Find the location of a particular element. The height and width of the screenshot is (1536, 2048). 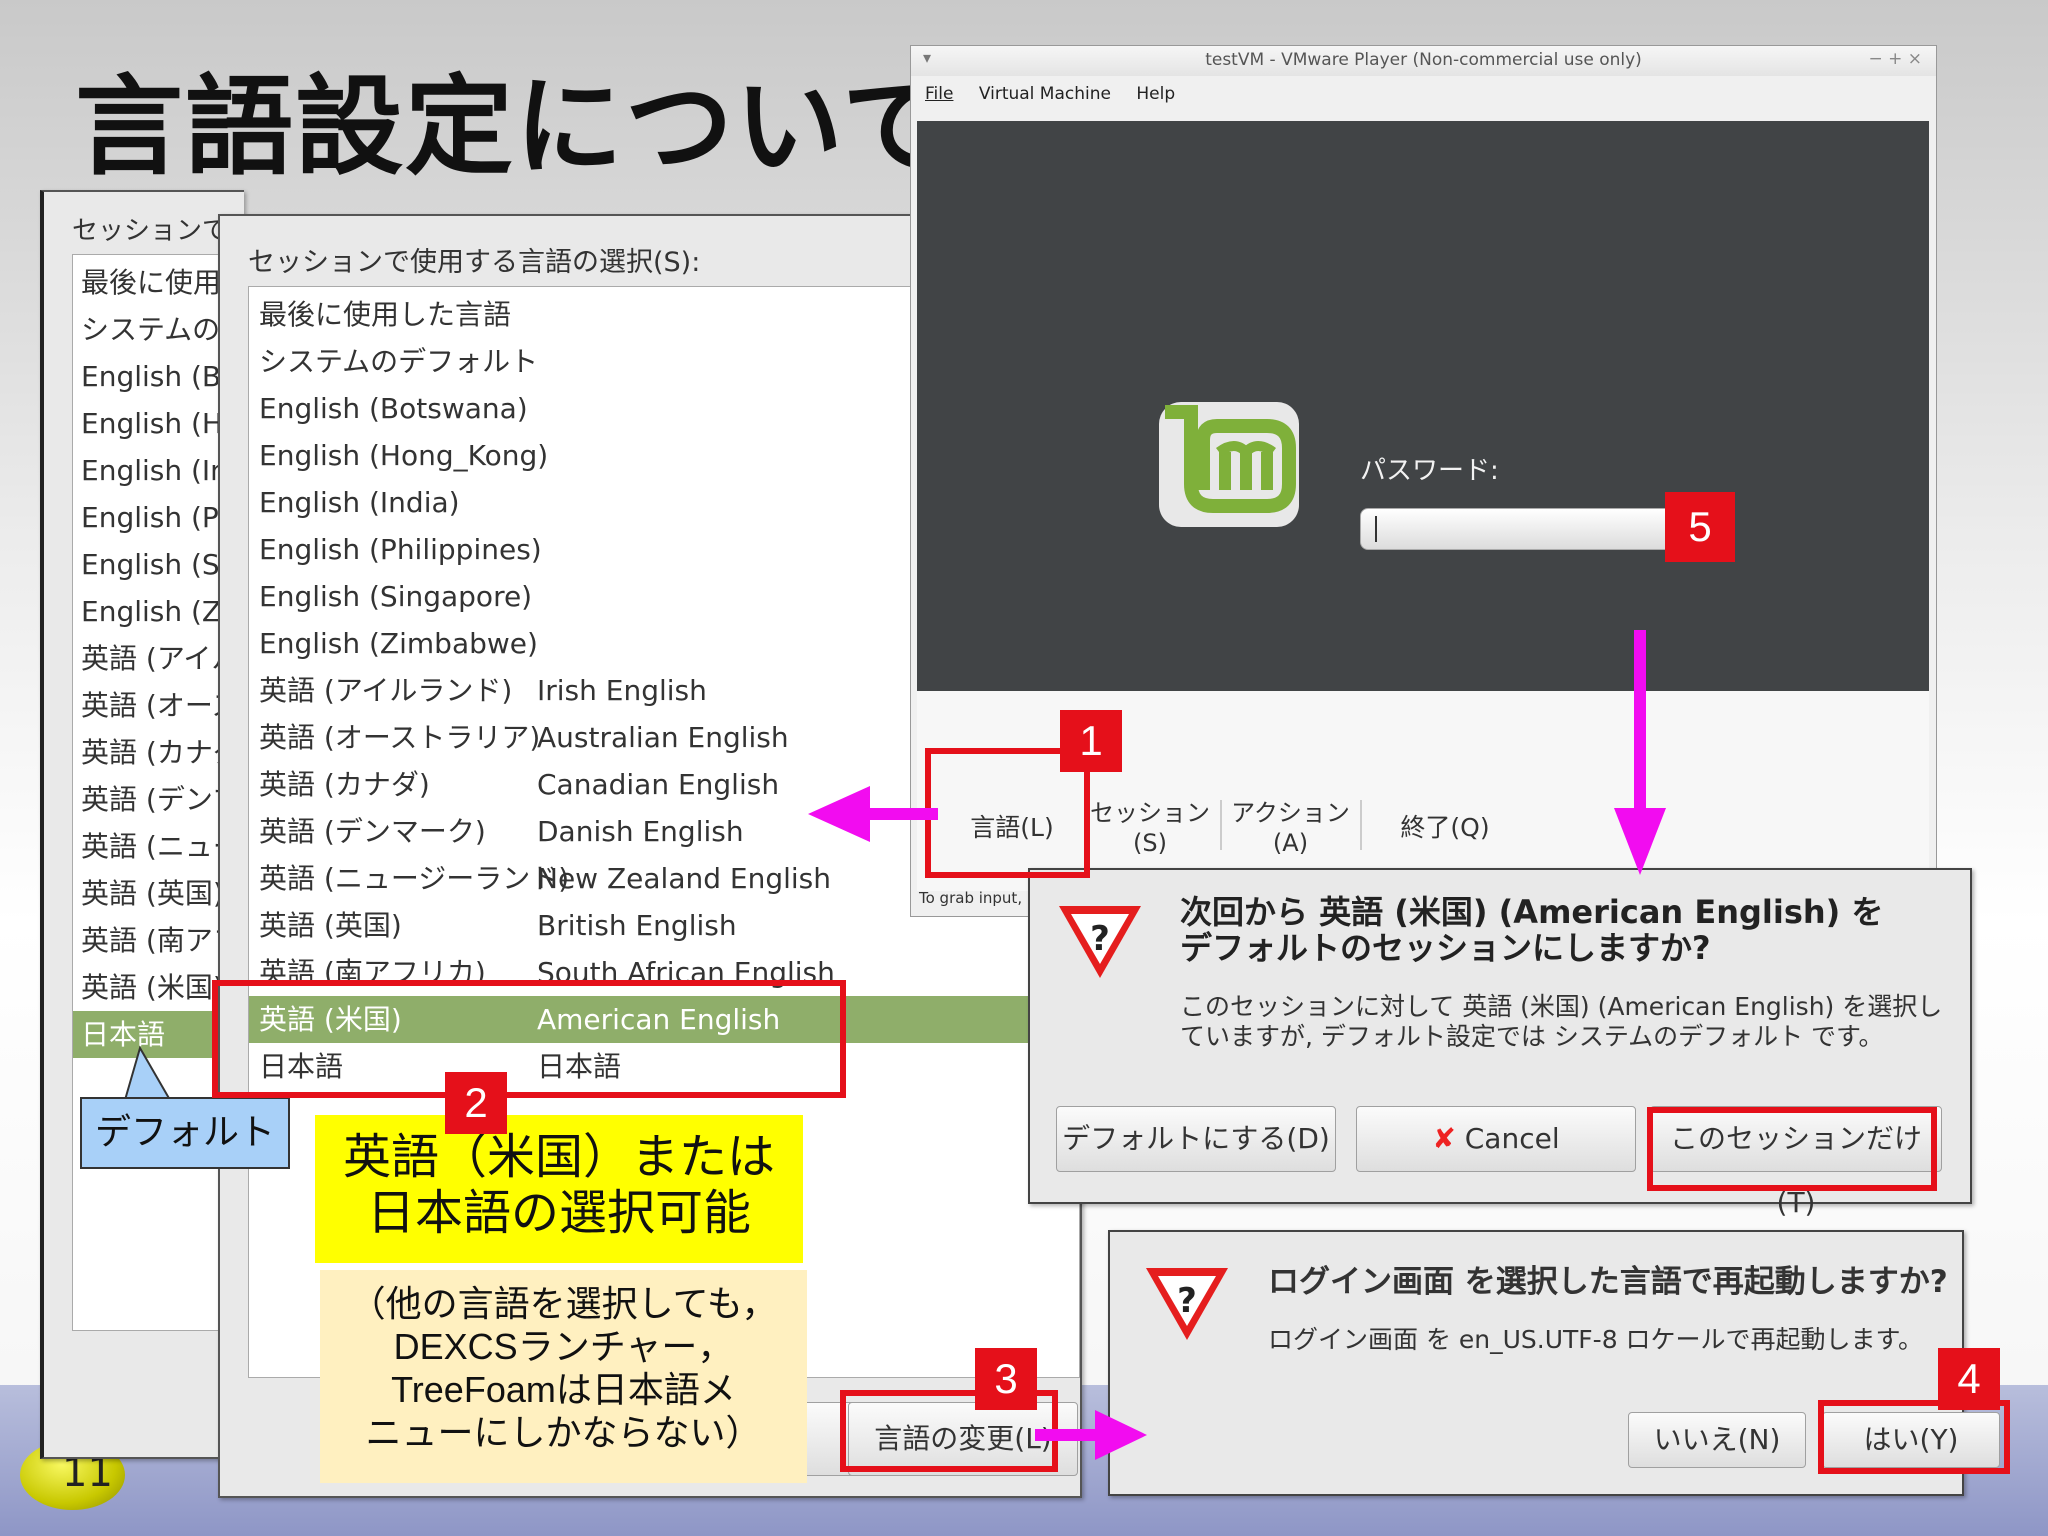

make-default-label: デフォルトにする(D) is located at coordinates (1196, 1138).